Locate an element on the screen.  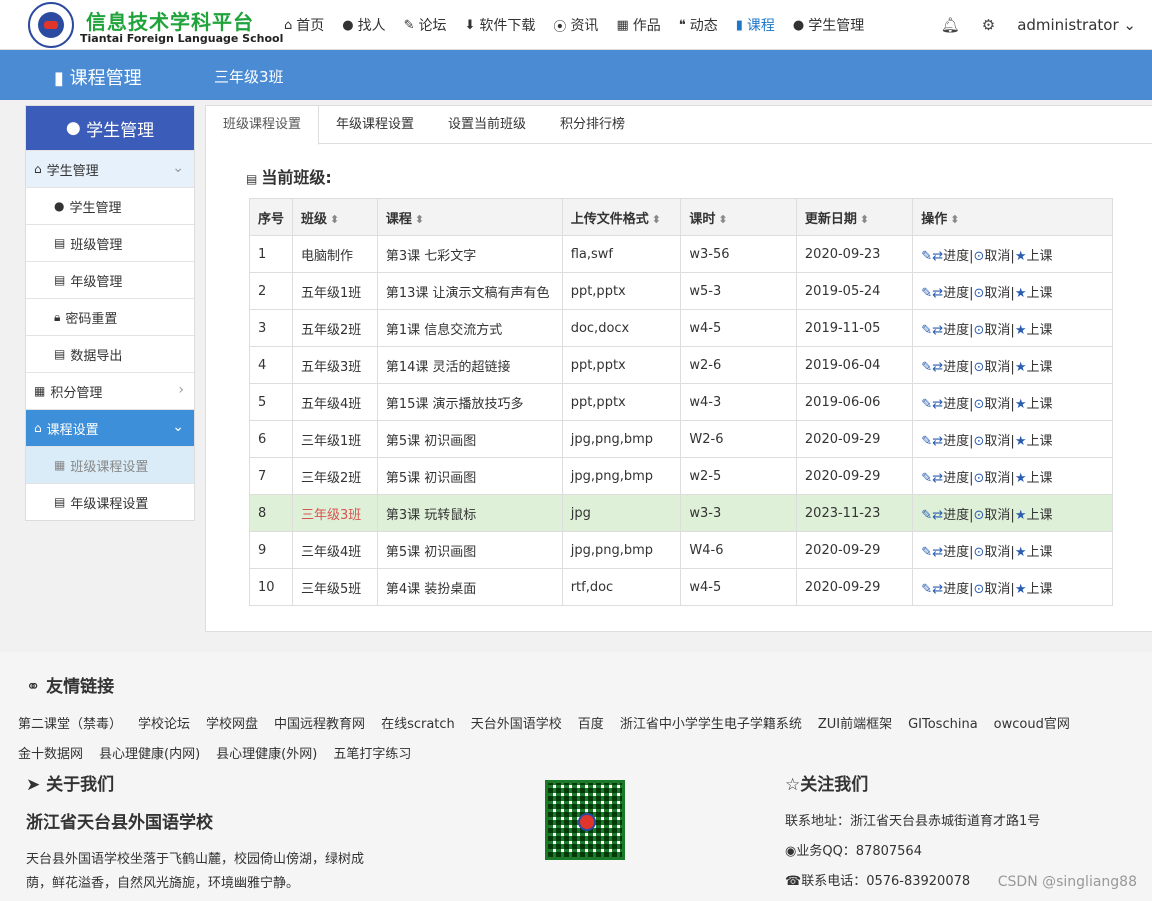
friend-link: 县心理健康(内网) is located at coordinates (149, 754).